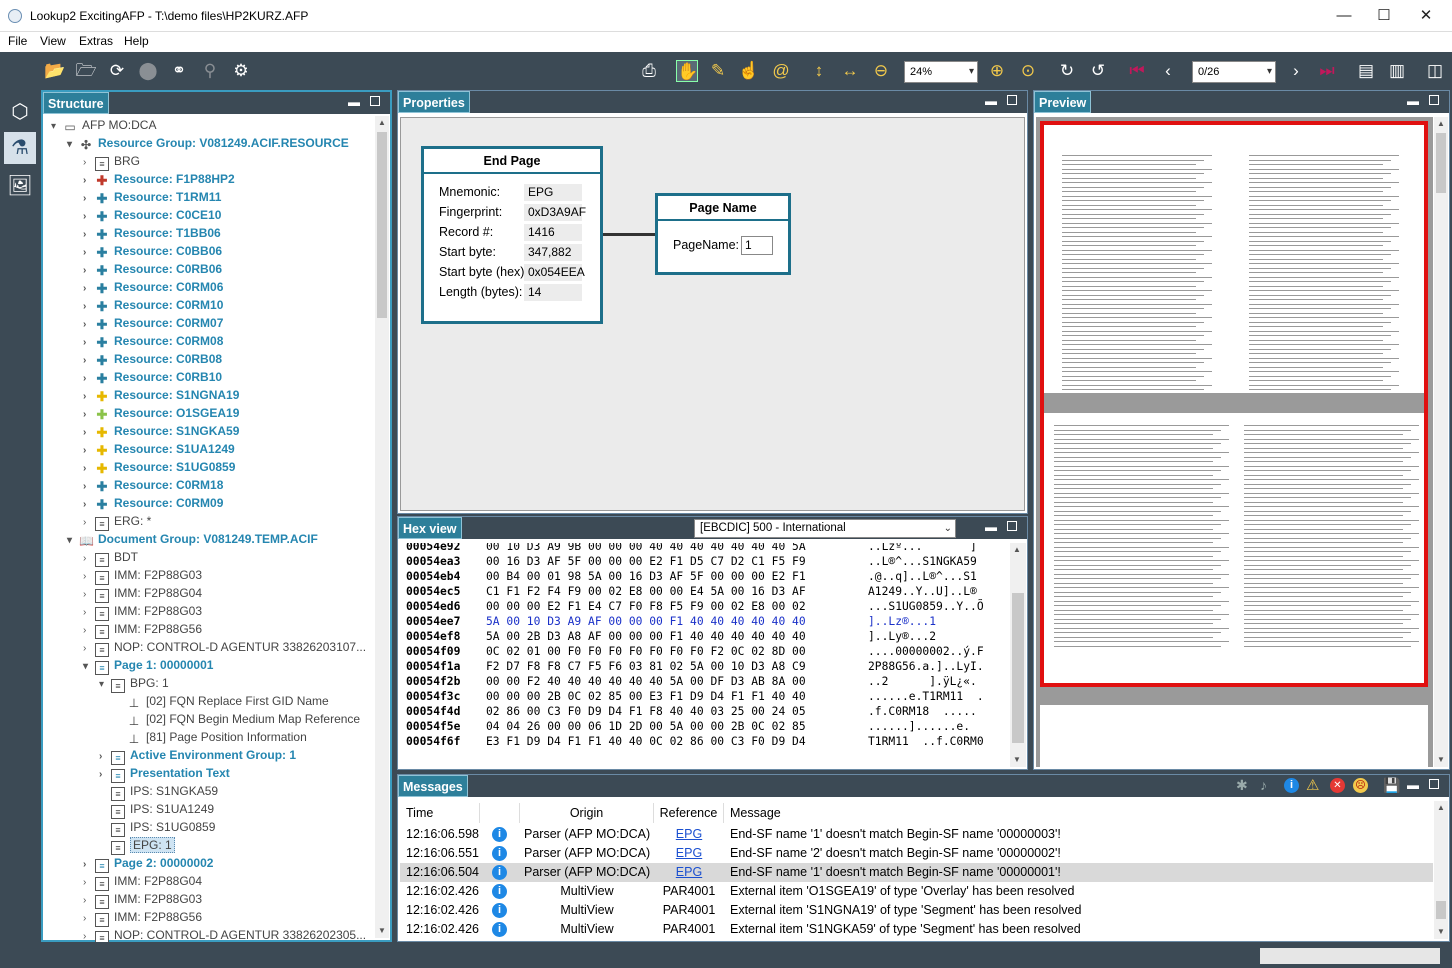  What do you see at coordinates (148, 666) in the screenshot?
I see `tree-node: ▾ ≡ Page 1: 00000001` at bounding box center [148, 666].